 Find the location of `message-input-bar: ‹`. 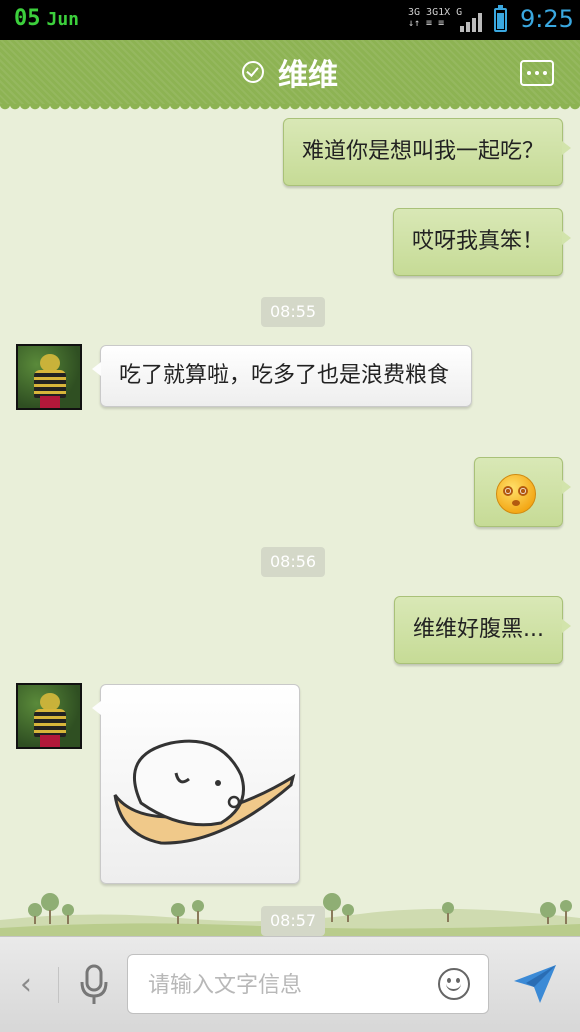

message-input-bar: ‹ is located at coordinates (290, 984).